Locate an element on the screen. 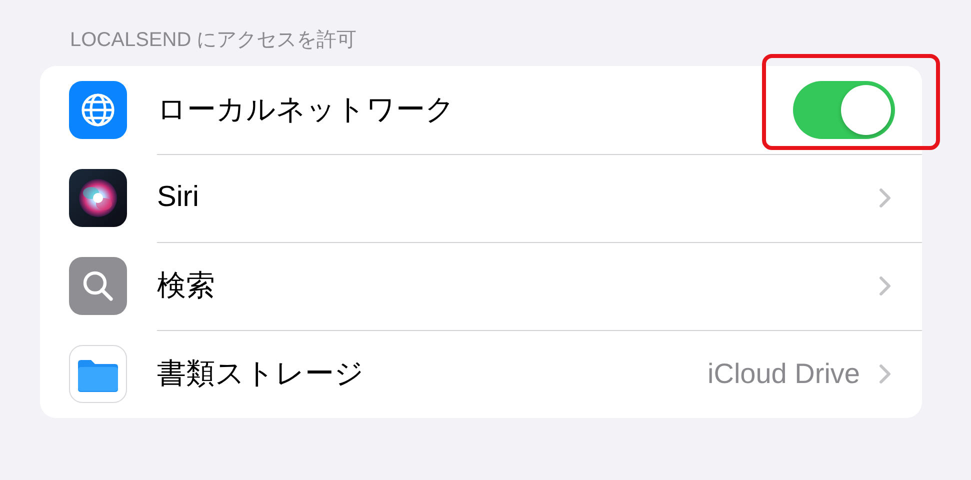 The height and width of the screenshot is (480, 971). row-label: 検索 is located at coordinates (517, 286).